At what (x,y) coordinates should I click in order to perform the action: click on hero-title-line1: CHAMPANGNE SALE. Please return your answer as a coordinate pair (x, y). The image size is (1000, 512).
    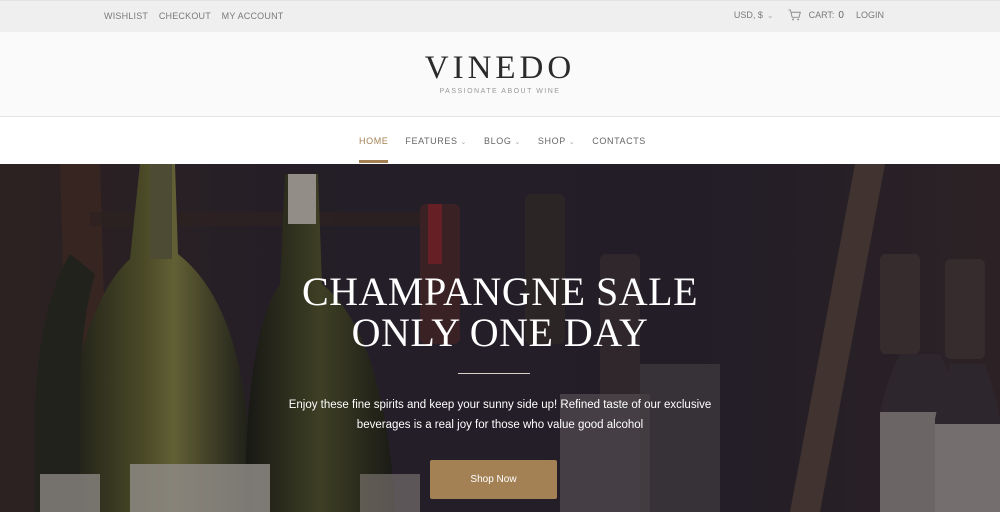
    Looking at the image, I should click on (500, 291).